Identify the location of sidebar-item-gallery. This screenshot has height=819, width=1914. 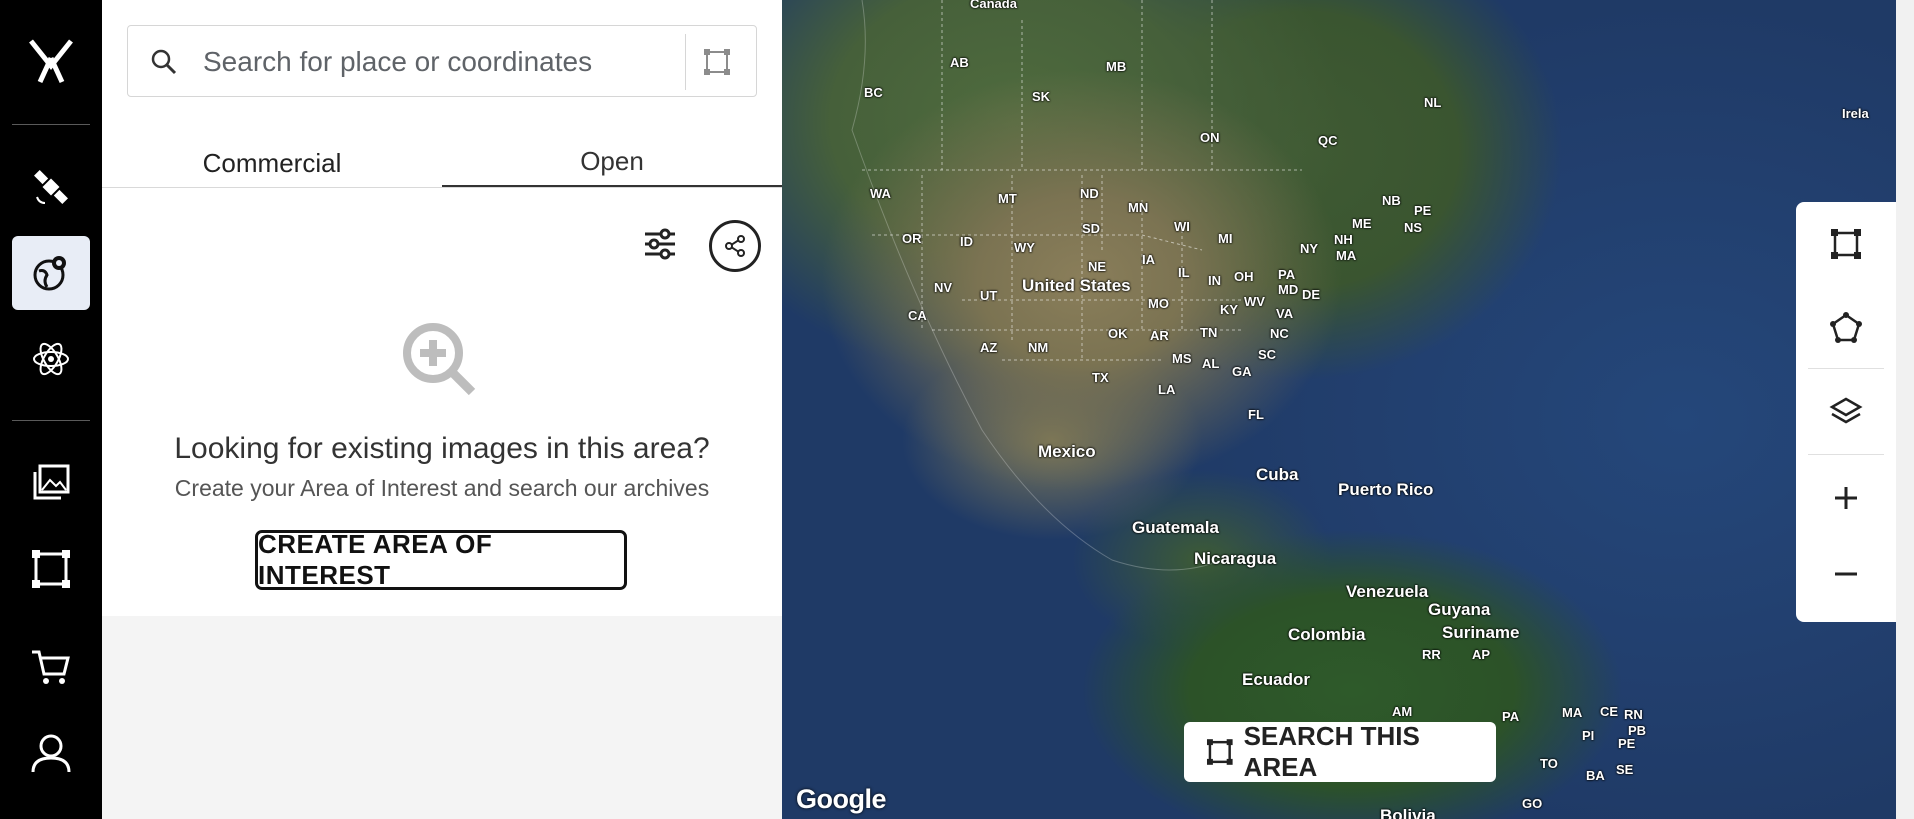
(51, 483).